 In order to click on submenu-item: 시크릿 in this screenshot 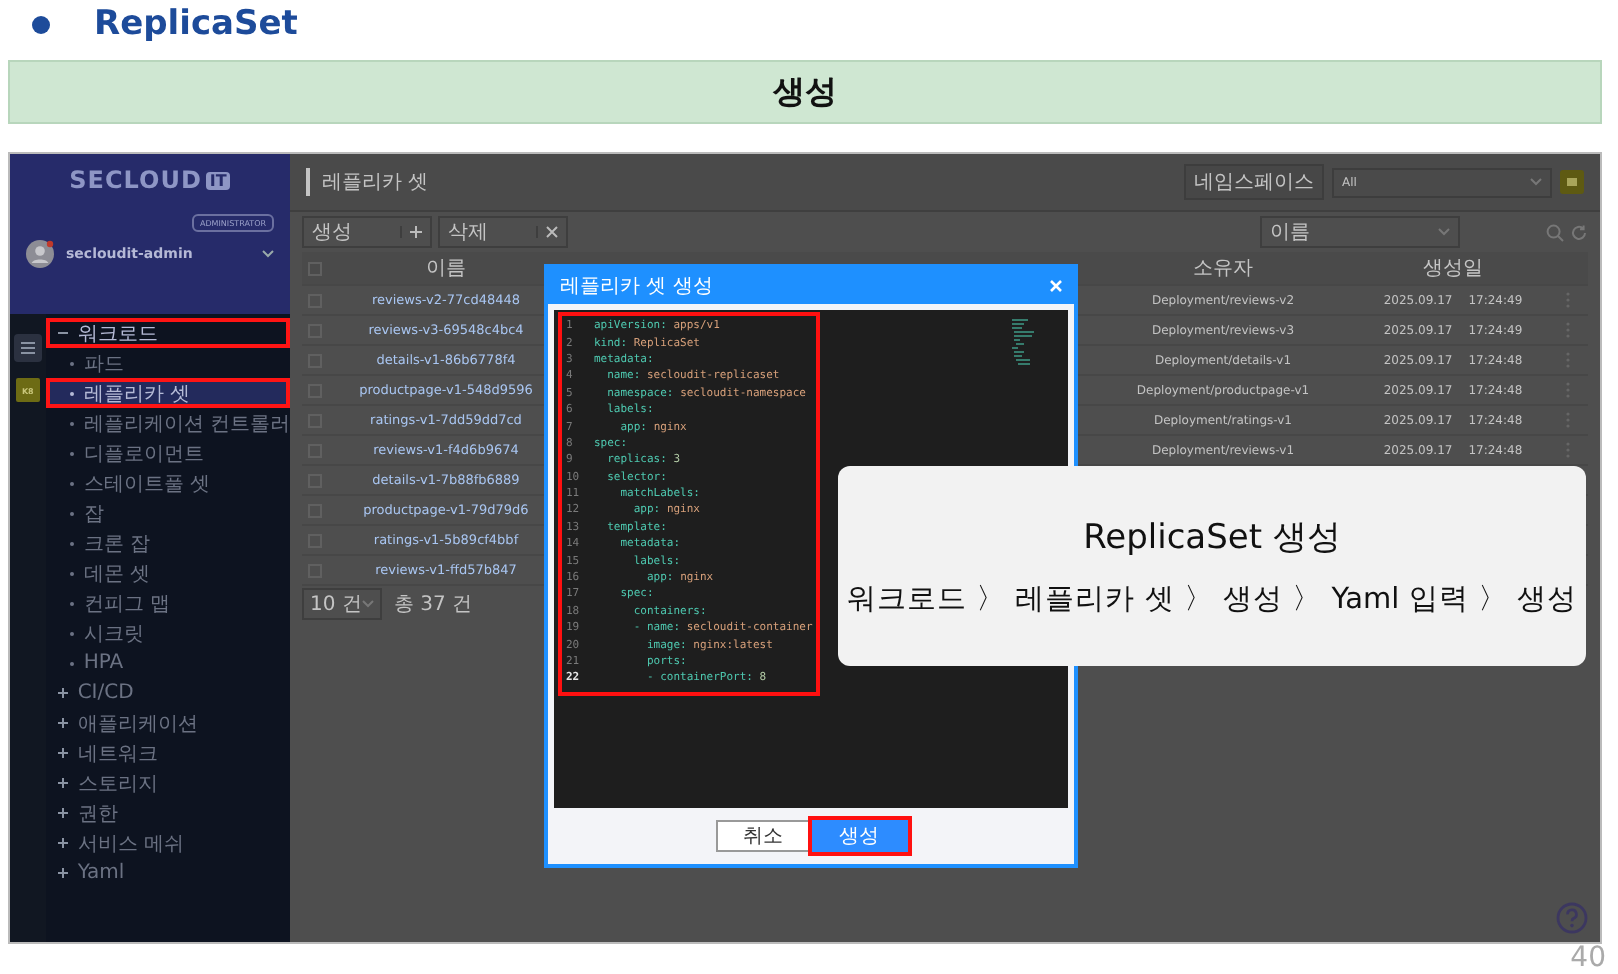, I will do `click(167, 633)`.